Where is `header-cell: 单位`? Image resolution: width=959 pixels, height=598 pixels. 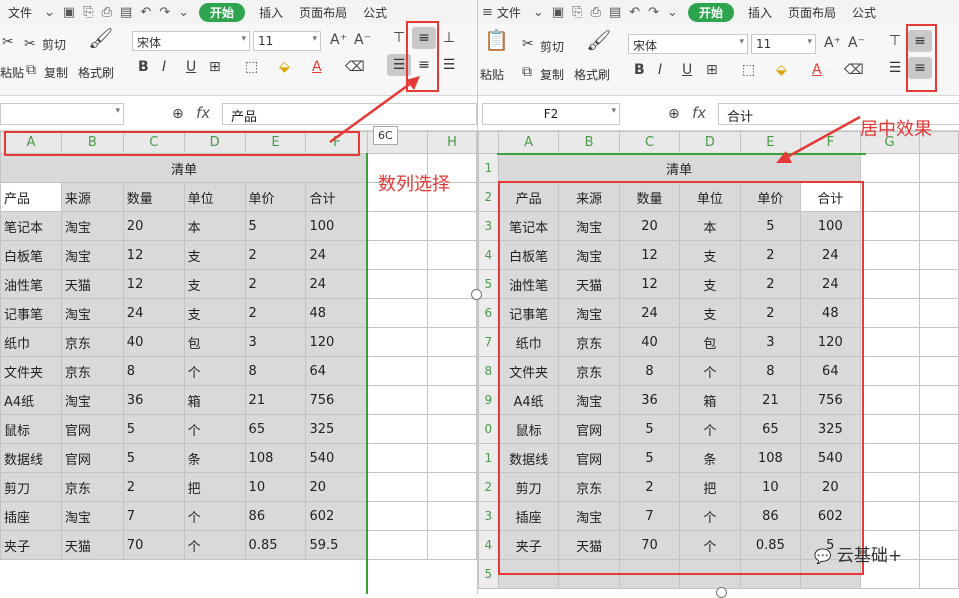
header-cell: 单位 is located at coordinates (214, 197).